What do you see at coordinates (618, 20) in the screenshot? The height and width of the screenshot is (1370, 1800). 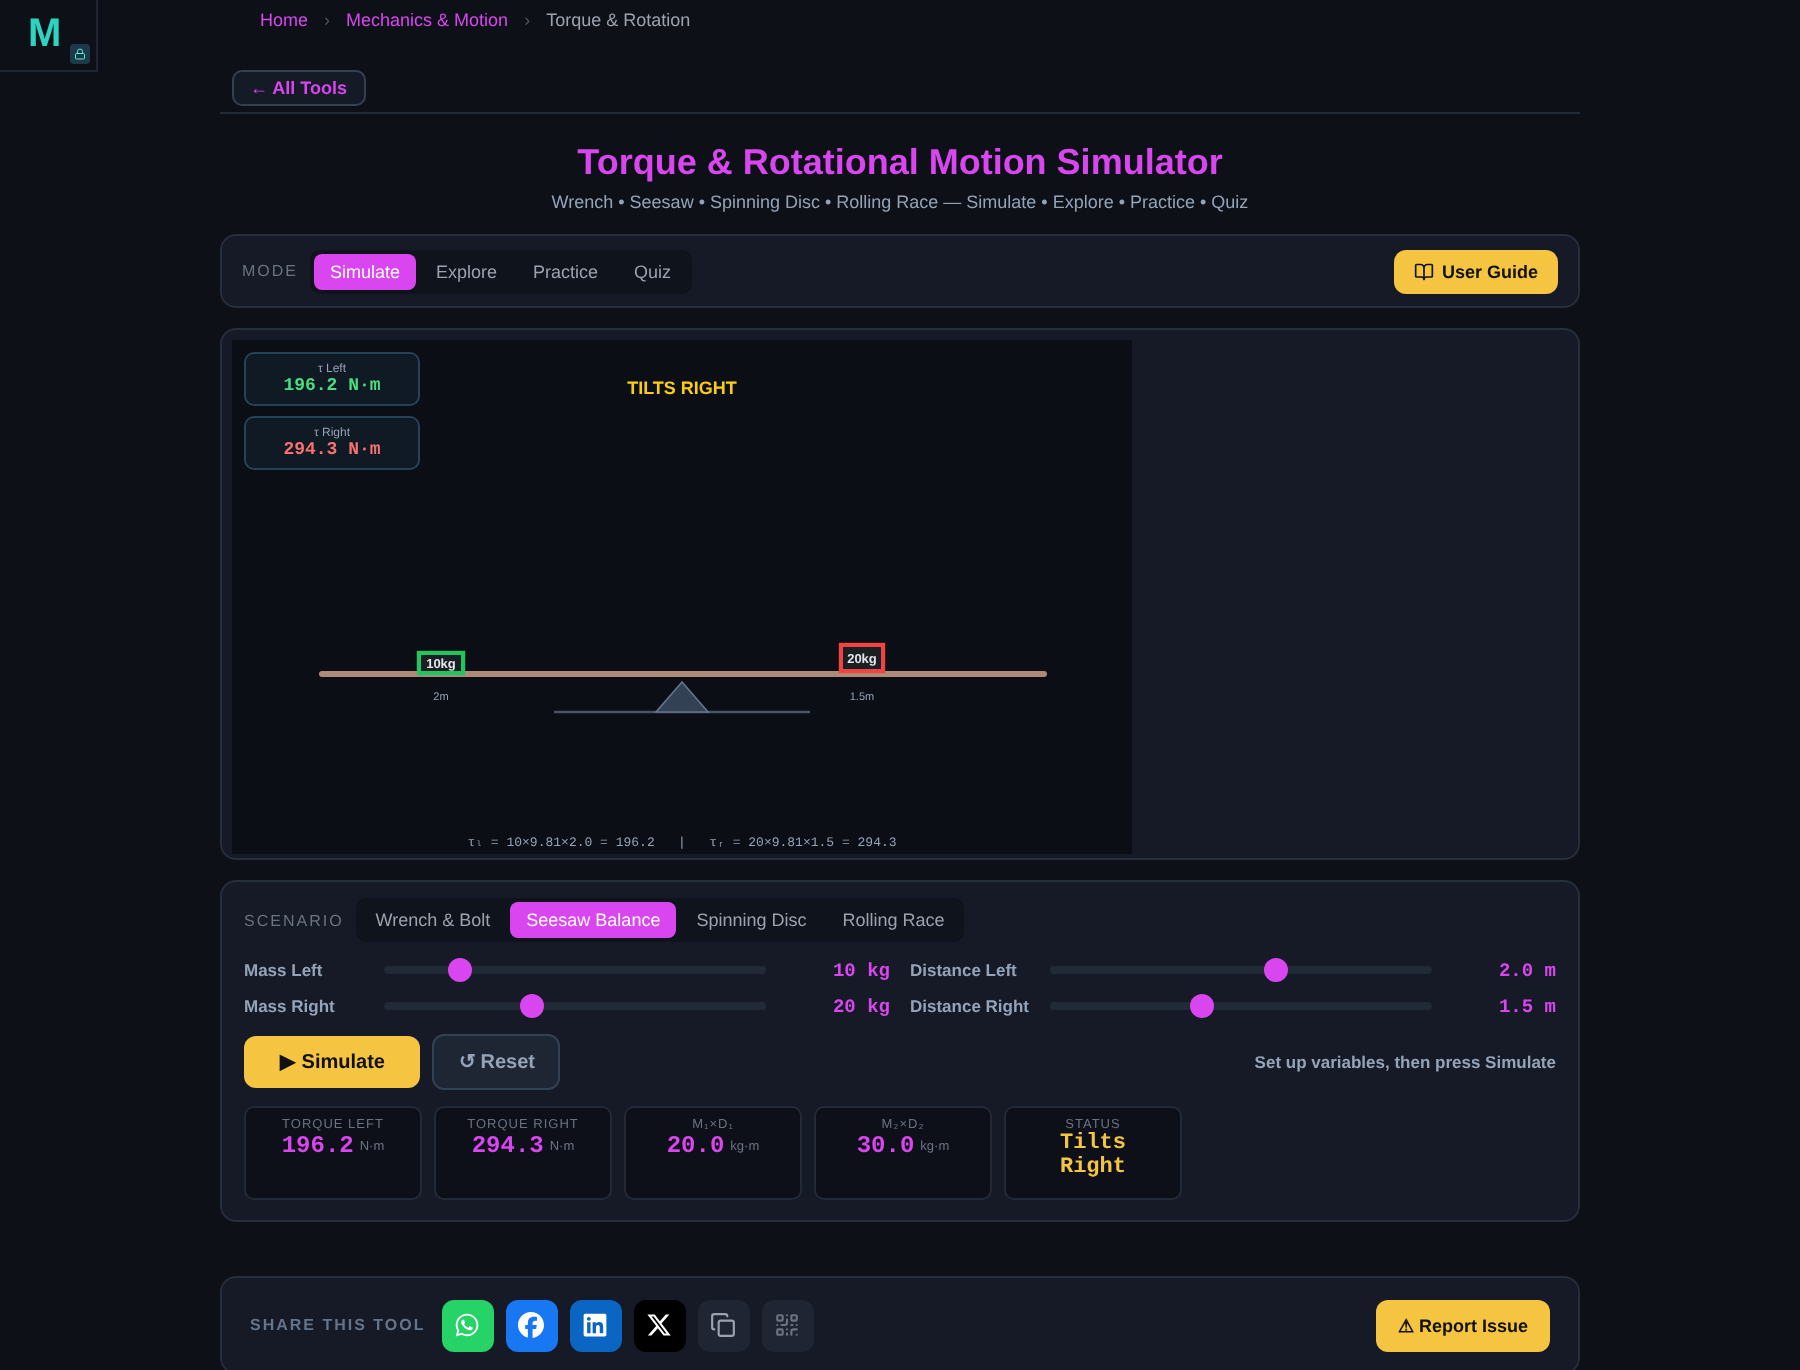 I see `breadcrumb-current: Torque & Rotation` at bounding box center [618, 20].